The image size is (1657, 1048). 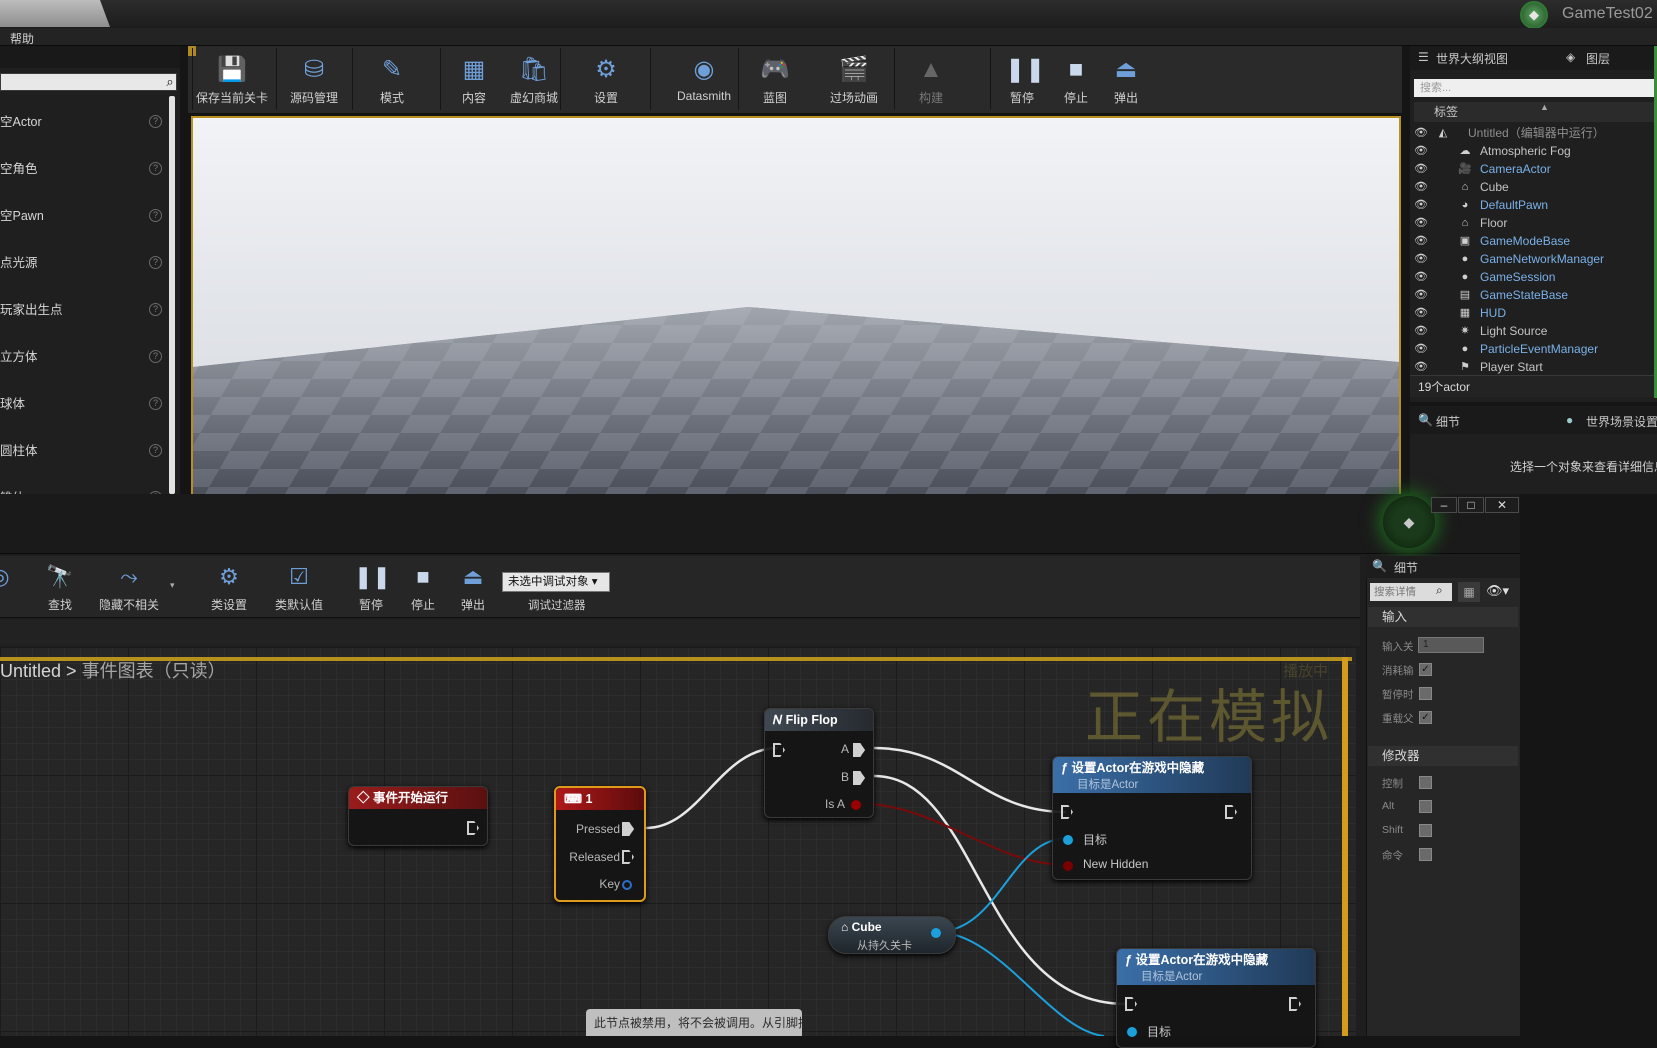 I want to click on outliner-row: 👁 ● ParticleEventManager, so click(x=1535, y=349).